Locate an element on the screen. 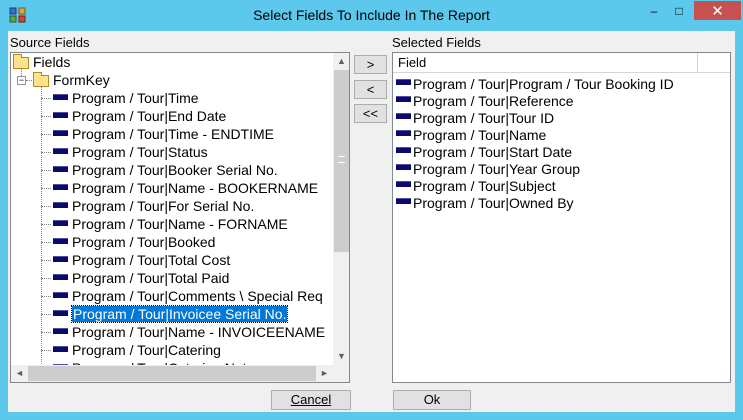  column-header-field: Field is located at coordinates (545, 63).